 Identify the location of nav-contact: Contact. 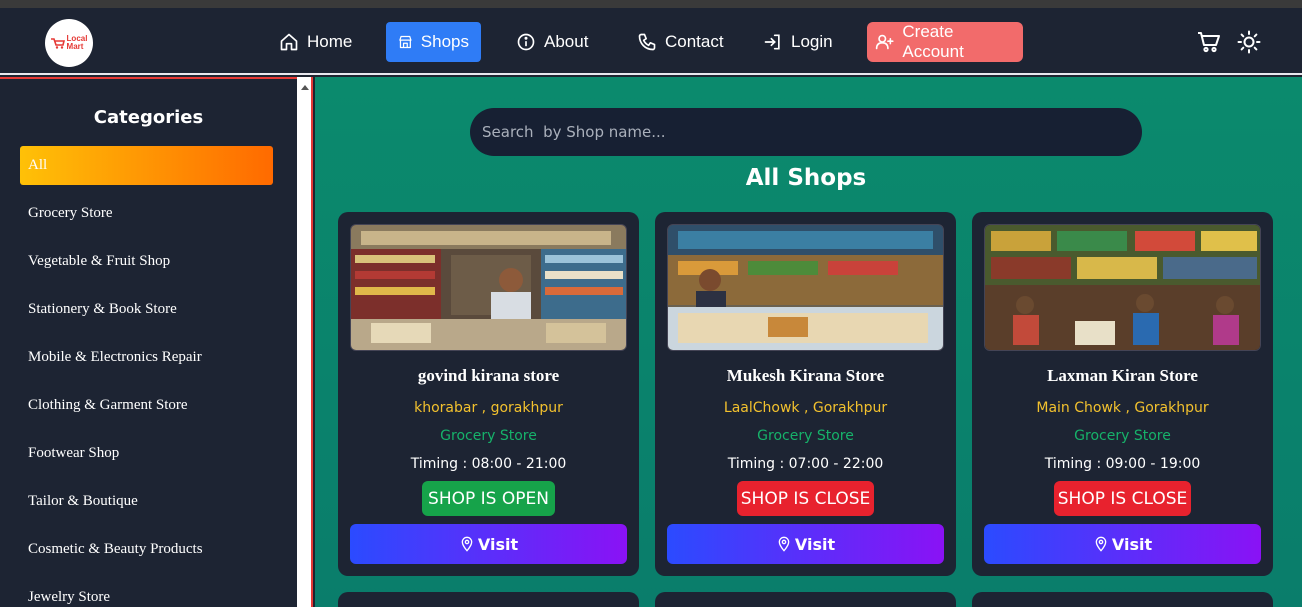
(680, 42).